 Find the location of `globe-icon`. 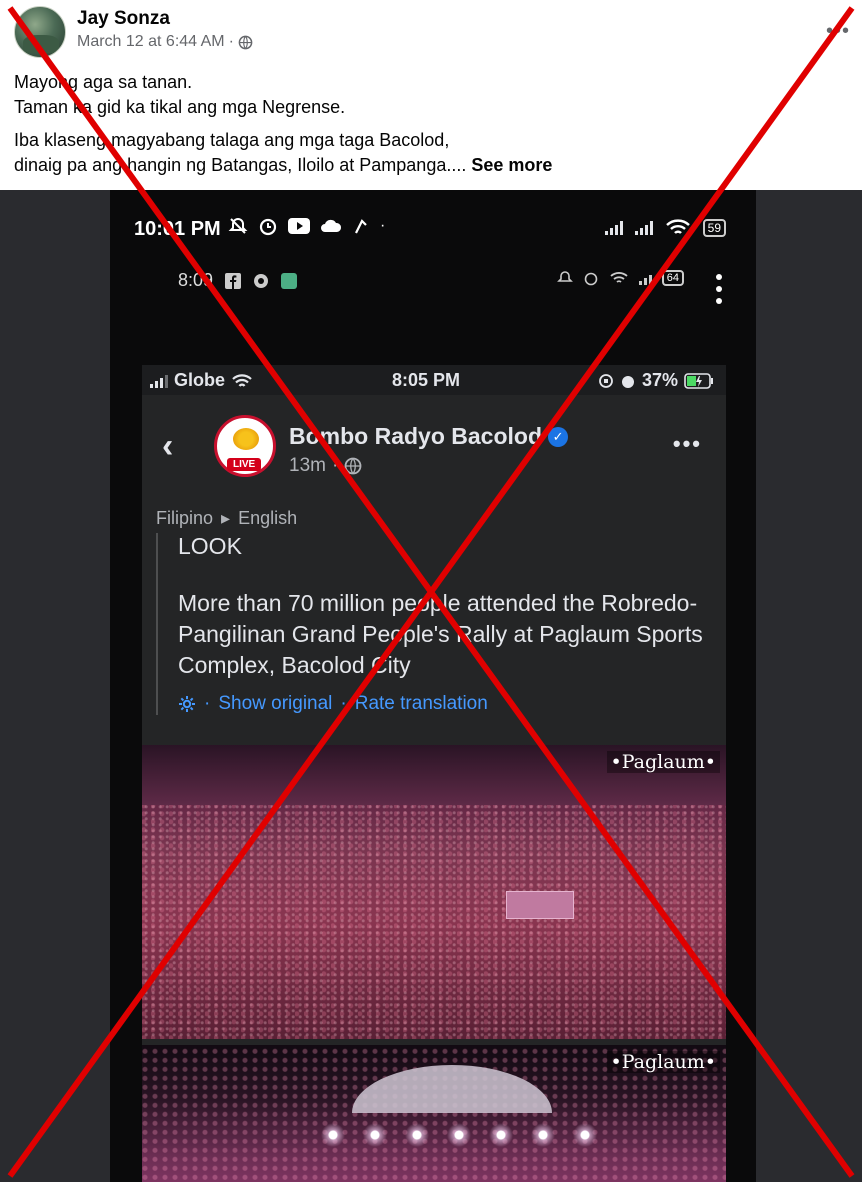

globe-icon is located at coordinates (245, 42).